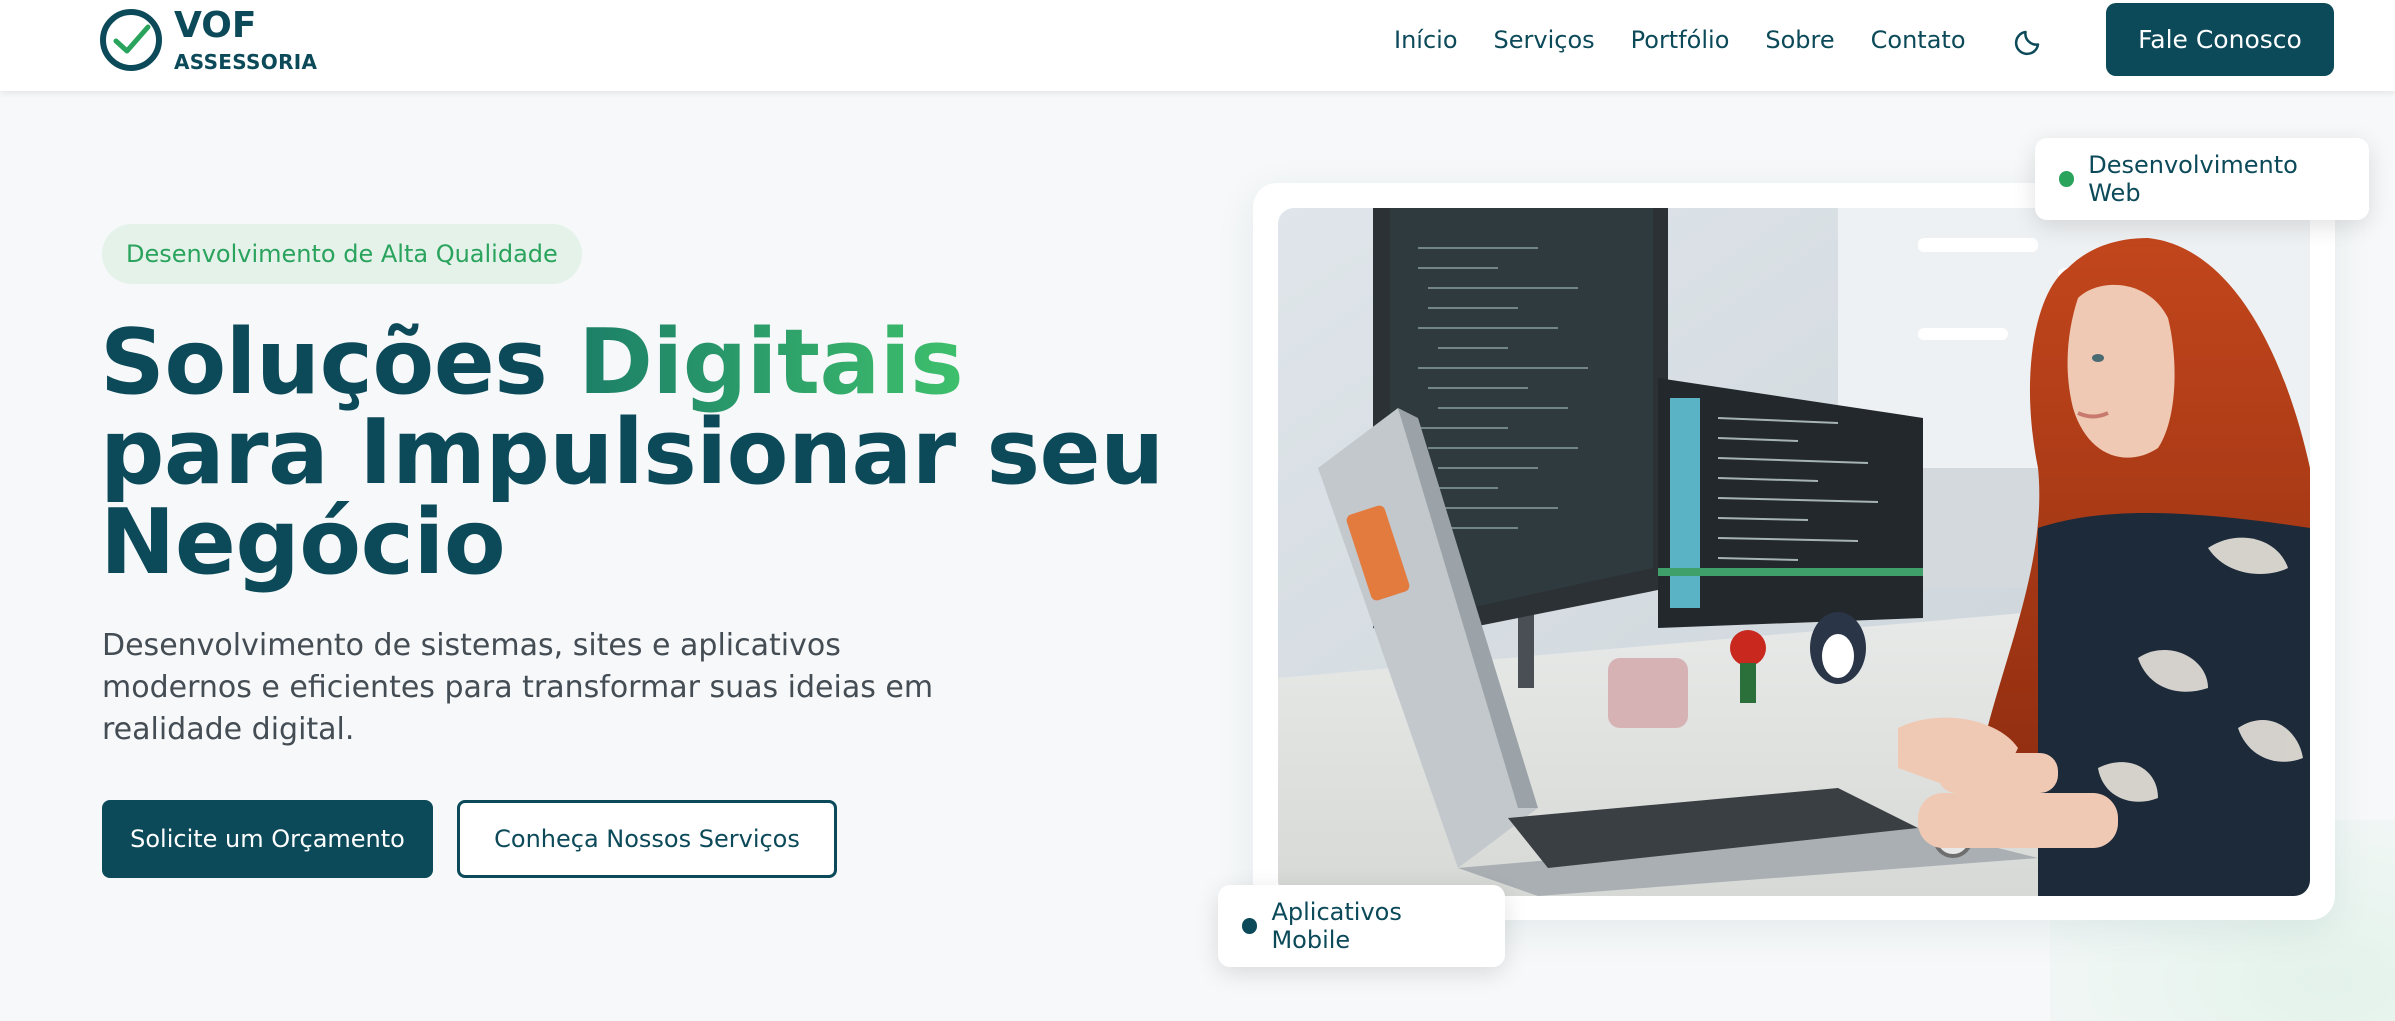 This screenshot has height=1021, width=2395. I want to click on web-development-tag: Desenvolvimento Web, so click(2202, 179).